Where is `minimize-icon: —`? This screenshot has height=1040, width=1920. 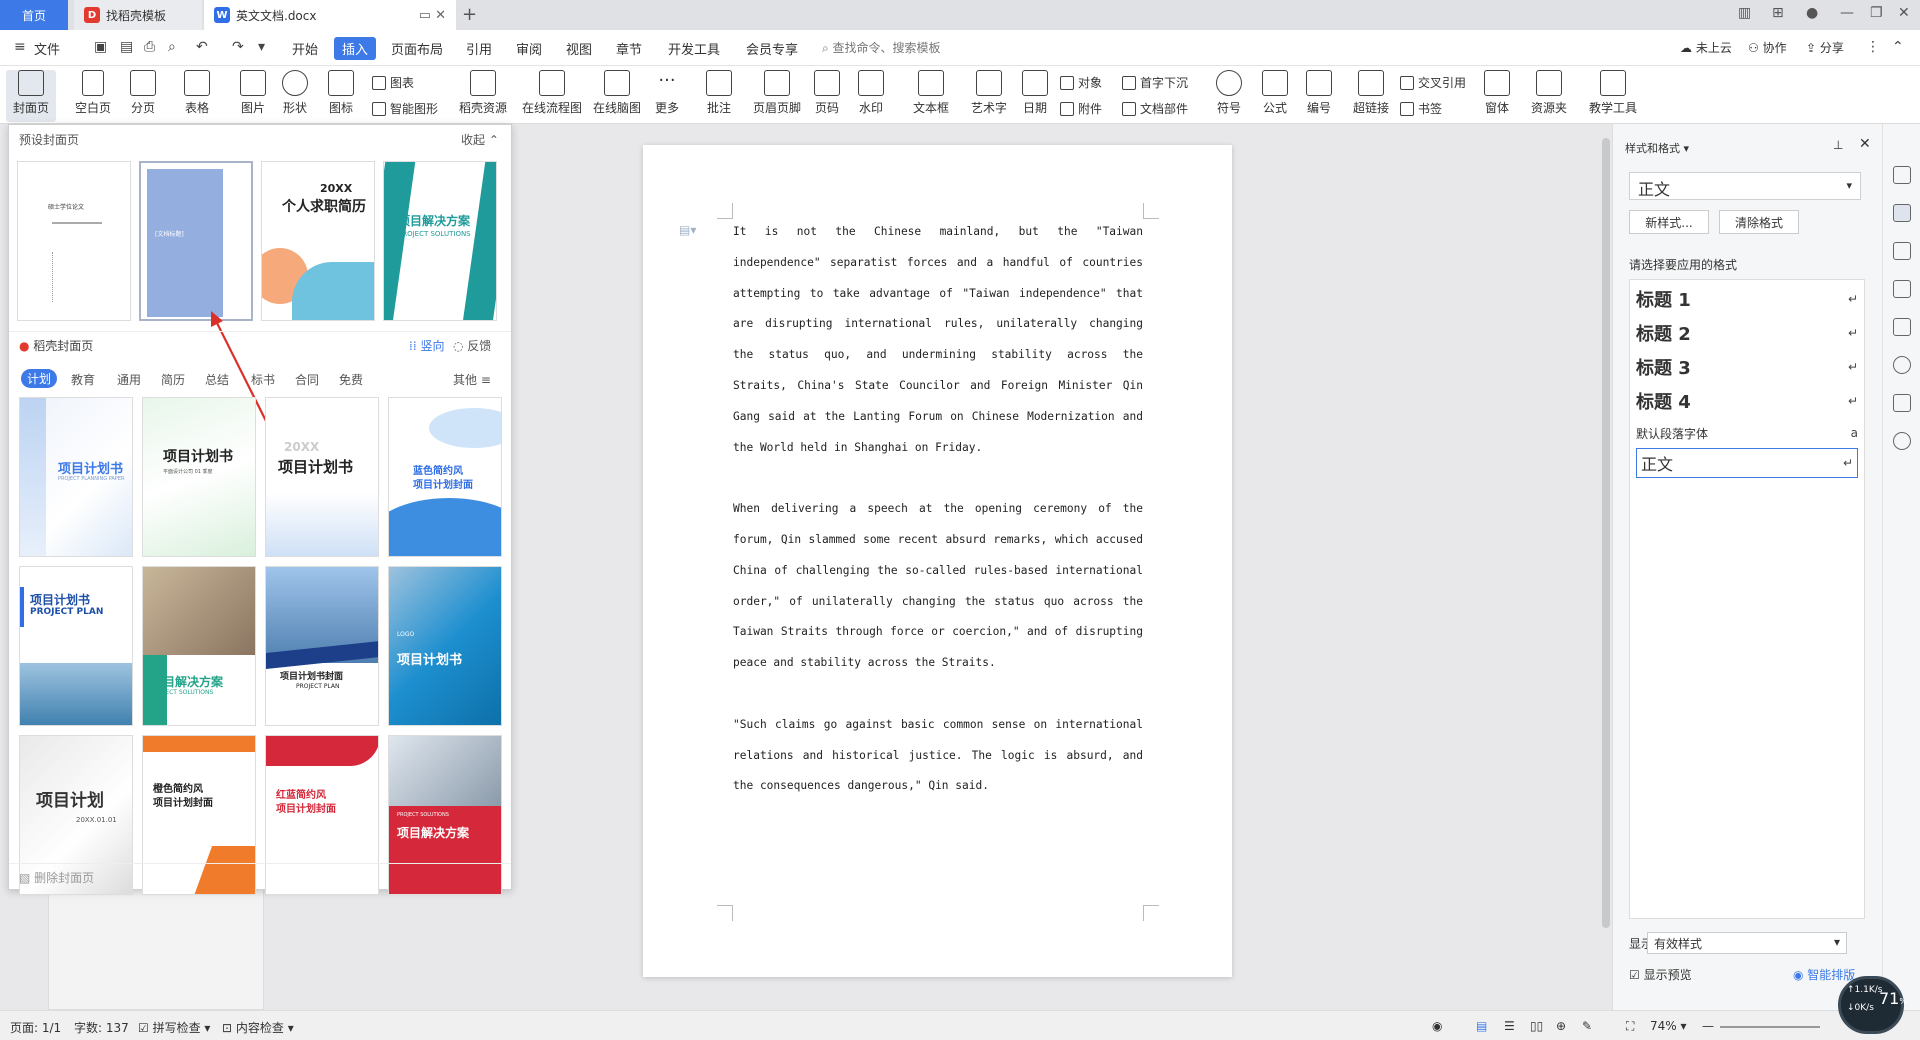 minimize-icon: — is located at coordinates (1847, 13).